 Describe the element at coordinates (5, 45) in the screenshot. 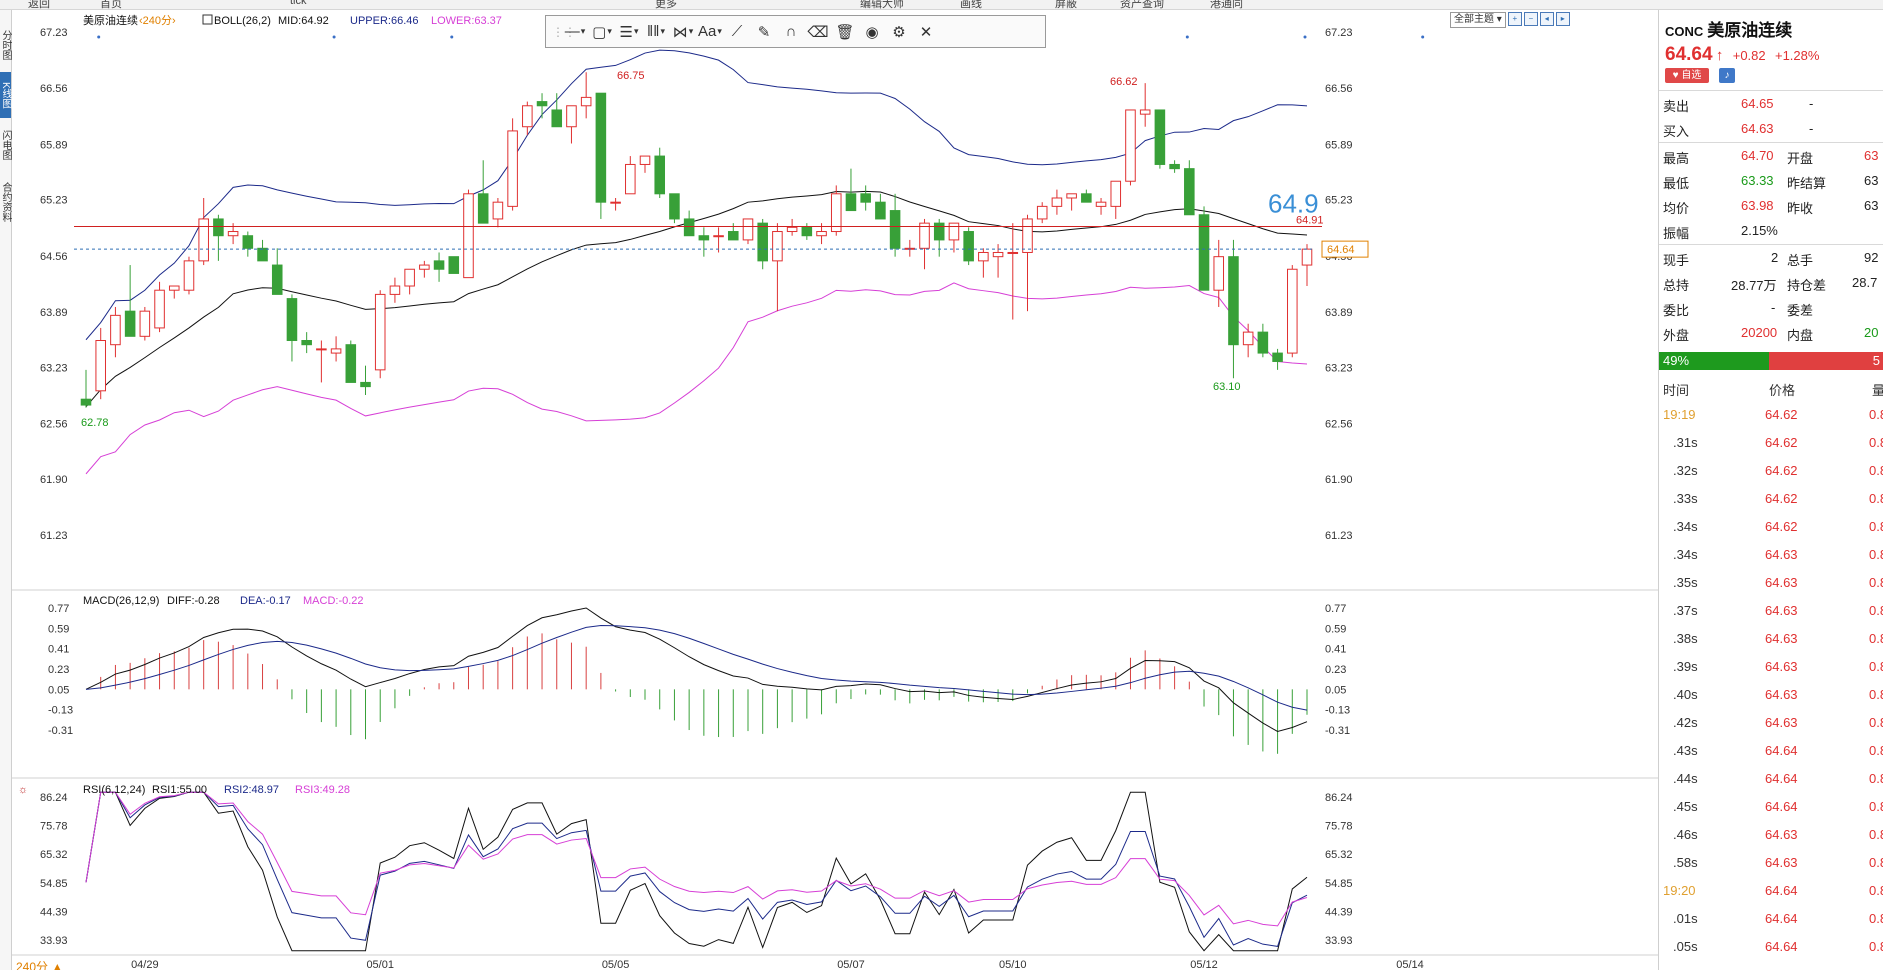

I see `tab-timeshare: 分时图` at that location.